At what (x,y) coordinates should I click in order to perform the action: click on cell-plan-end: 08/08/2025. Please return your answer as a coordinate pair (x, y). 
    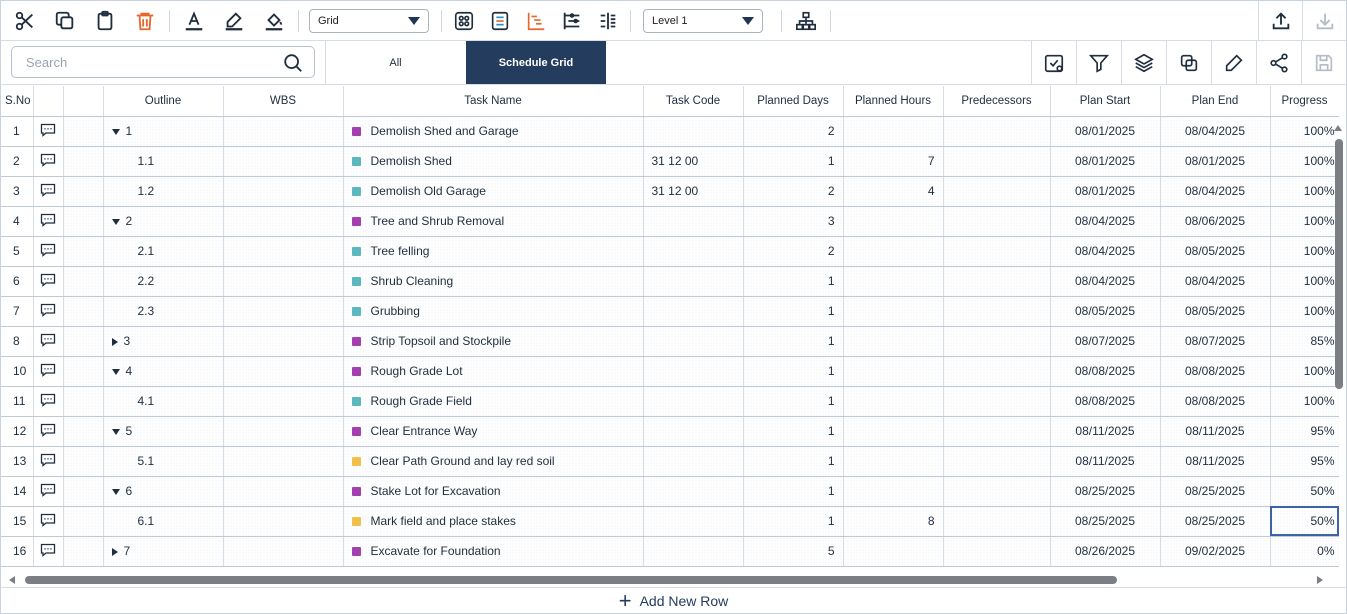
    Looking at the image, I should click on (1215, 371).